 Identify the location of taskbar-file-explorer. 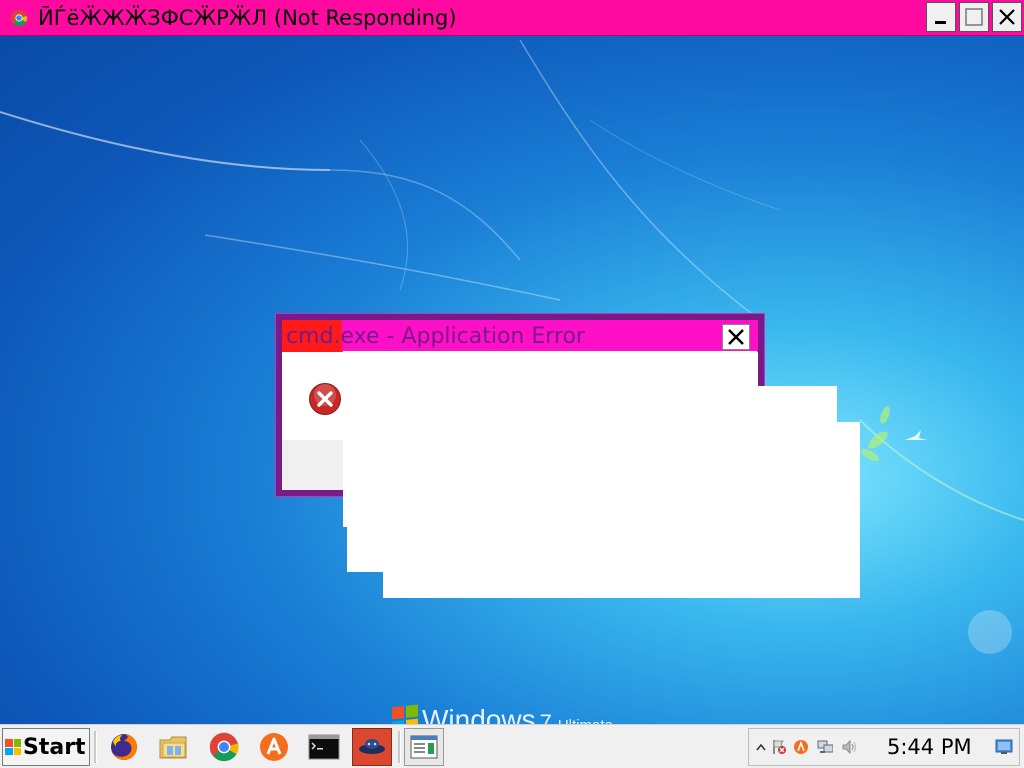
(174, 747).